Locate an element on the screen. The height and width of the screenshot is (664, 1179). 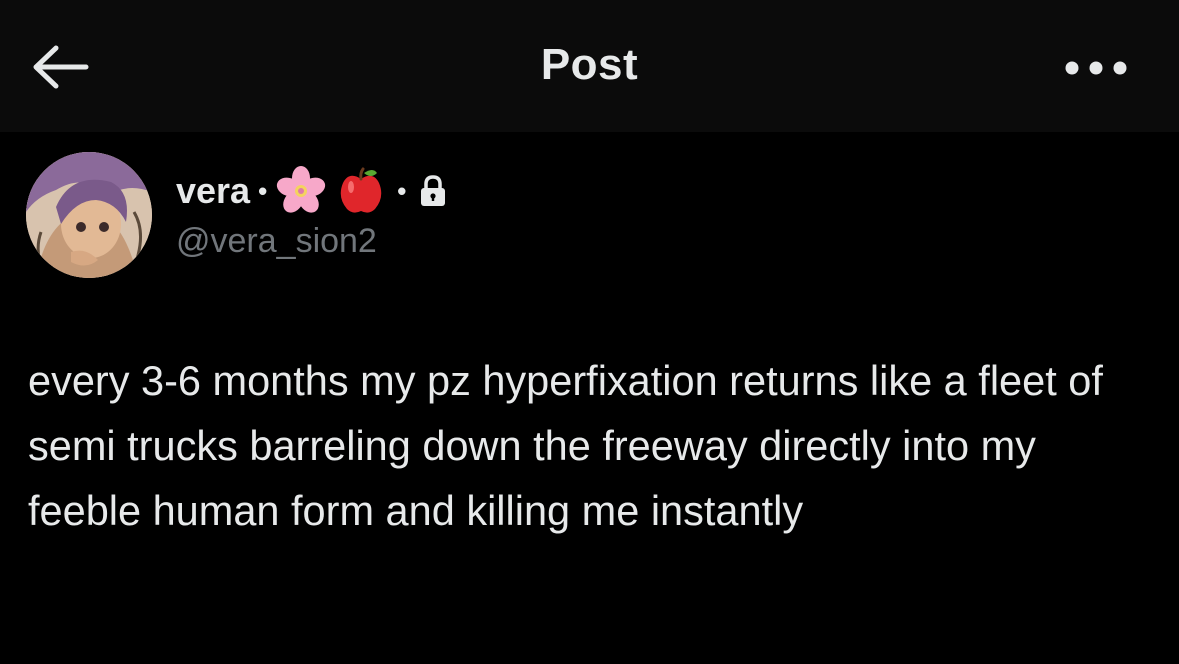
more-options-button is located at coordinates (1096, 68).